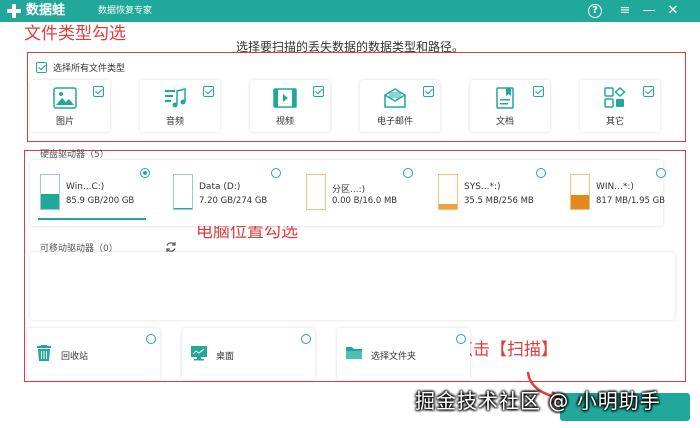 This screenshot has width=700, height=428. I want to click on video-icon, so click(285, 98).